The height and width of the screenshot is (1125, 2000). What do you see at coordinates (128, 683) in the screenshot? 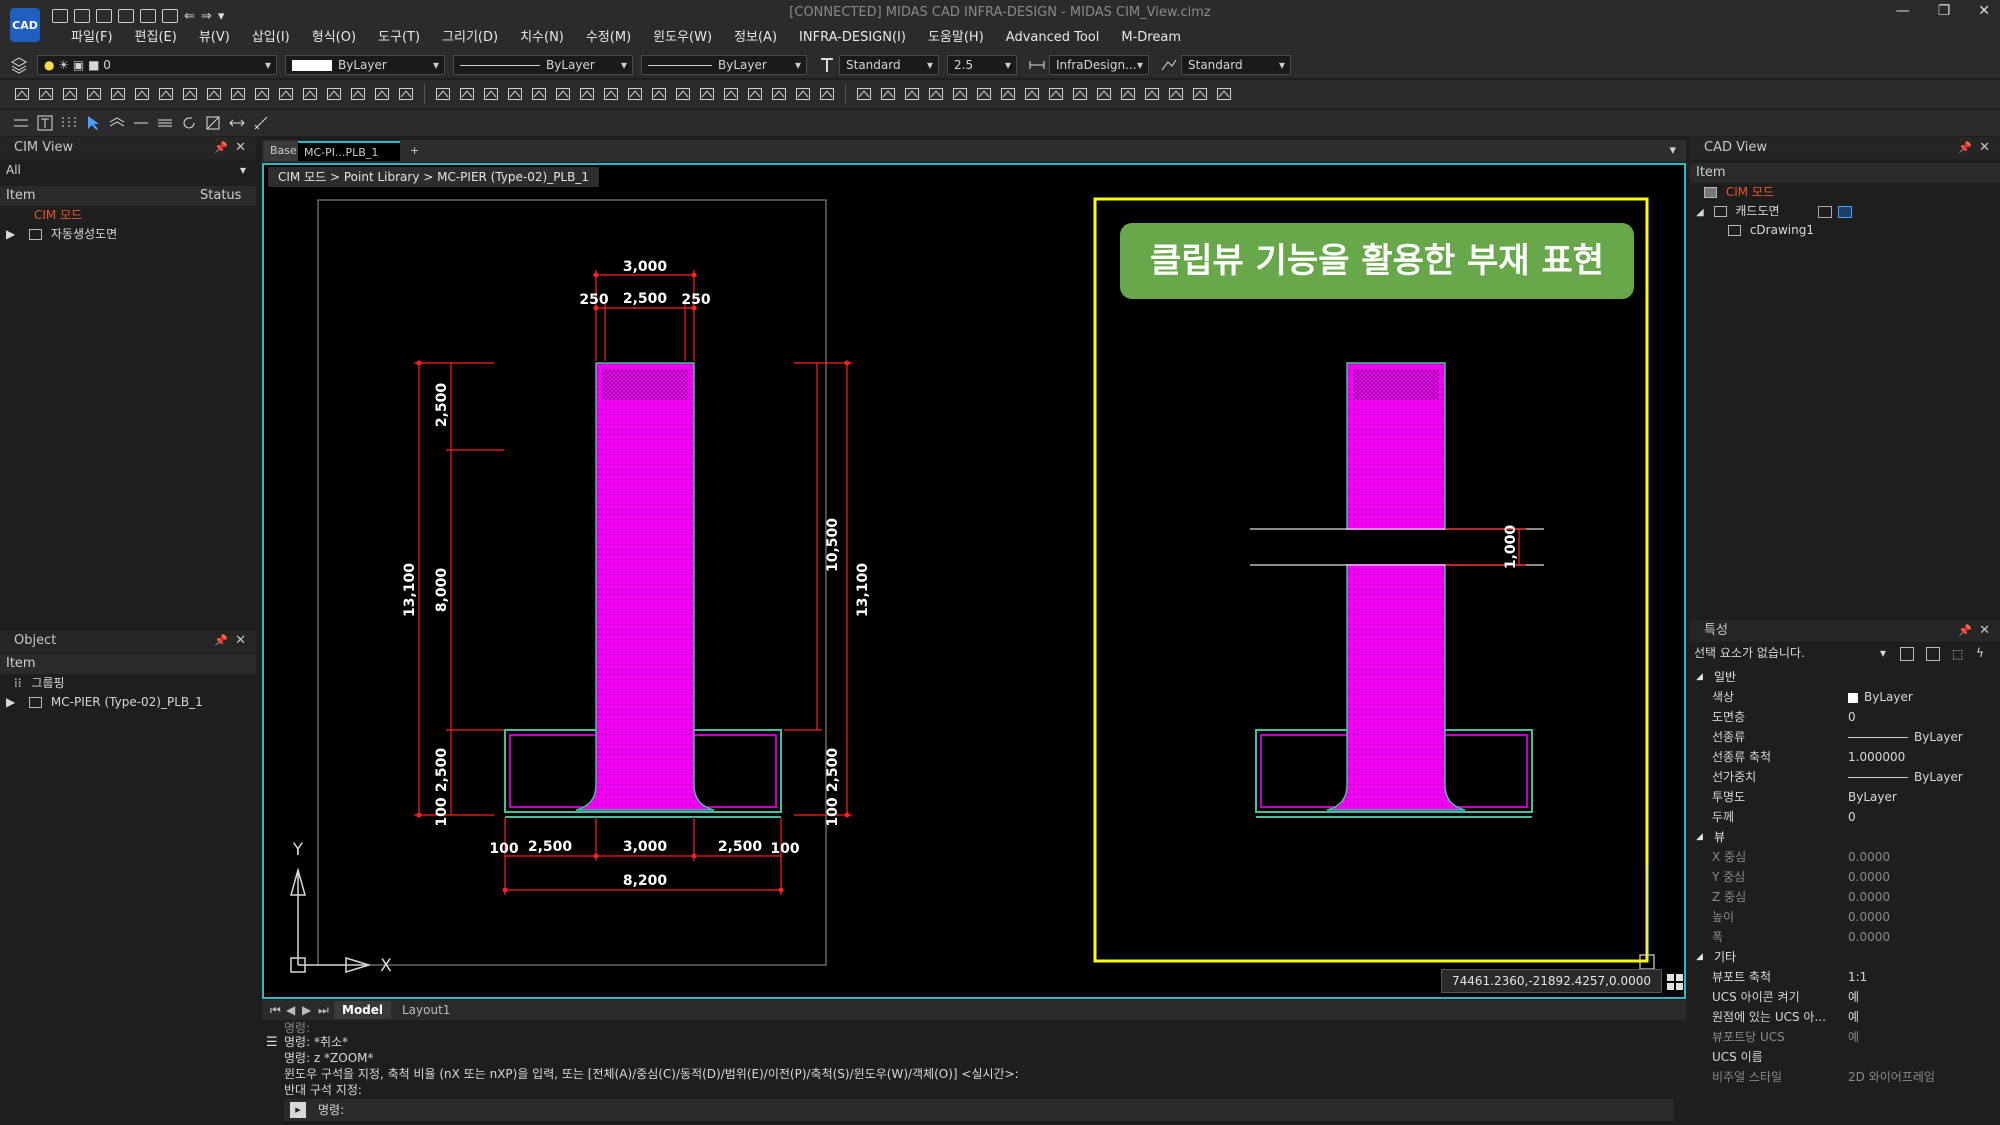
I see `tree-item-grouping: ⁞⁞ 그룹핑` at bounding box center [128, 683].